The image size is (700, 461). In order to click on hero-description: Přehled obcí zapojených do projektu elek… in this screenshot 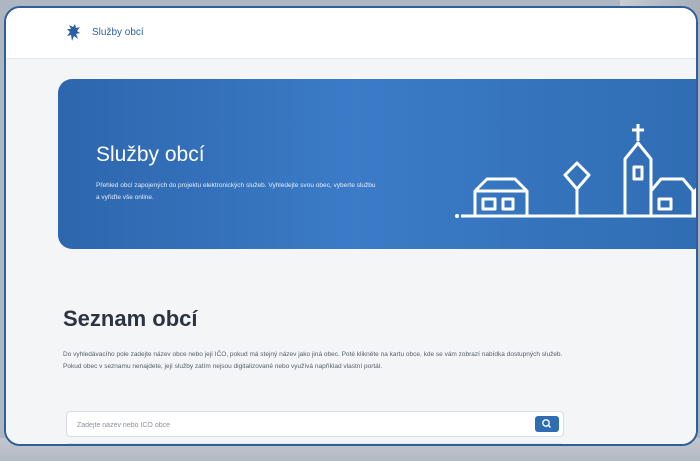, I will do `click(236, 191)`.